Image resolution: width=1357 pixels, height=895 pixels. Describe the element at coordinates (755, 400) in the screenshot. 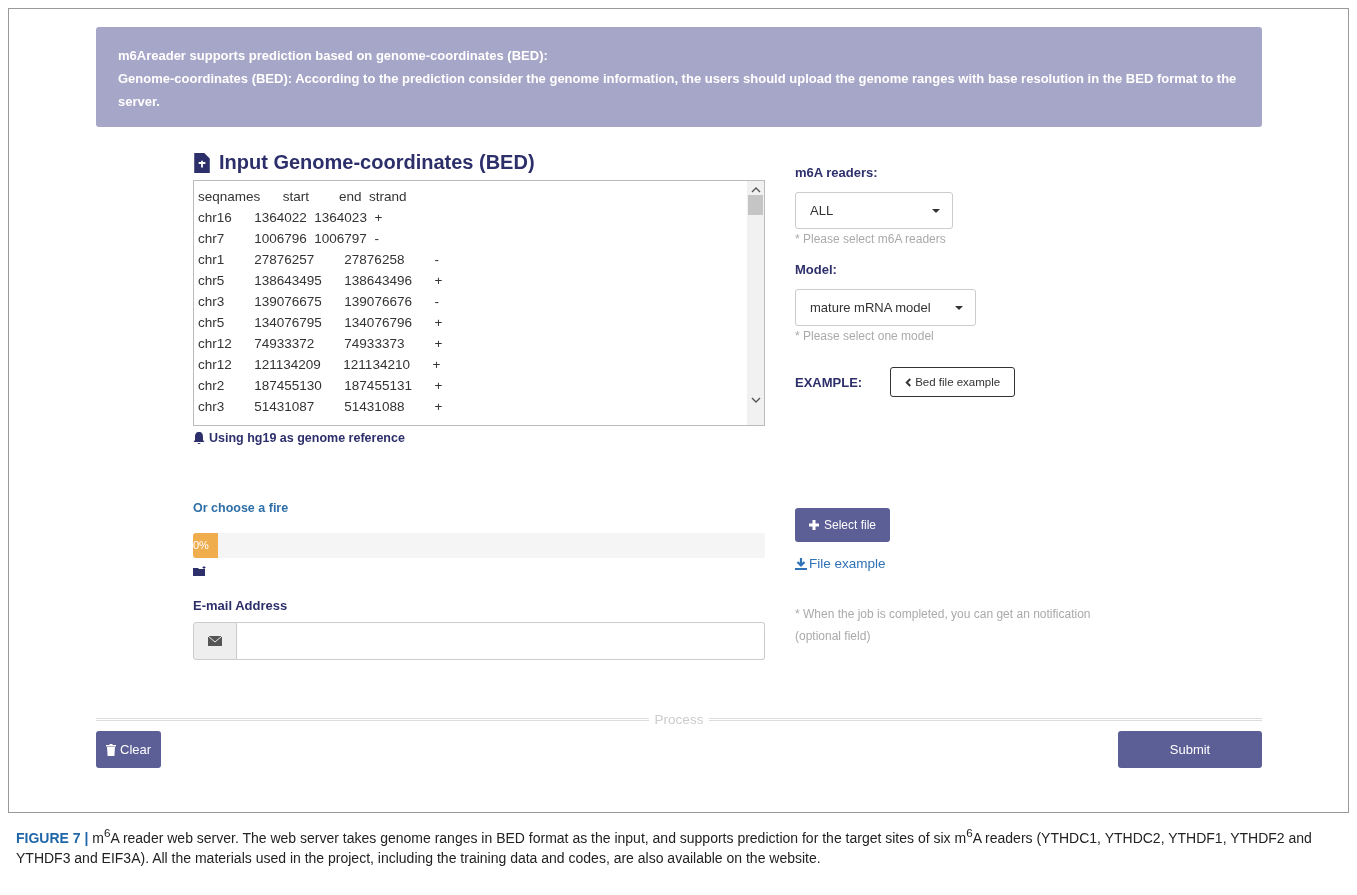

I see `scroll-down-icon` at that location.